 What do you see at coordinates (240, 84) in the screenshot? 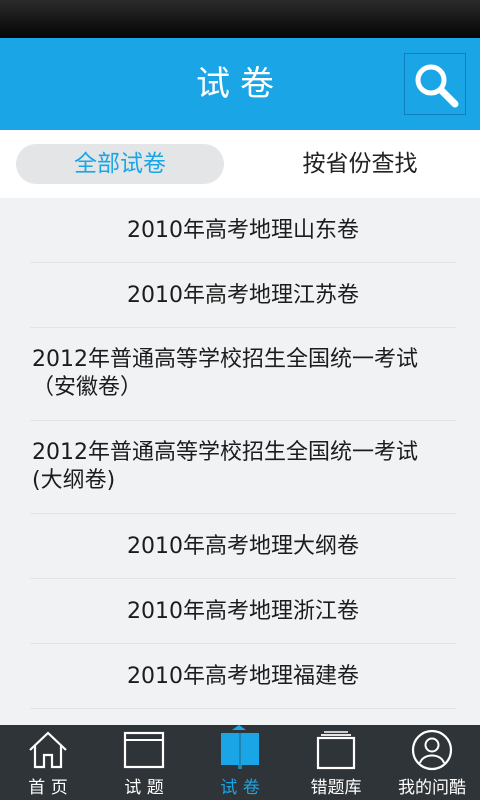
I see `title-bar: 试卷` at bounding box center [240, 84].